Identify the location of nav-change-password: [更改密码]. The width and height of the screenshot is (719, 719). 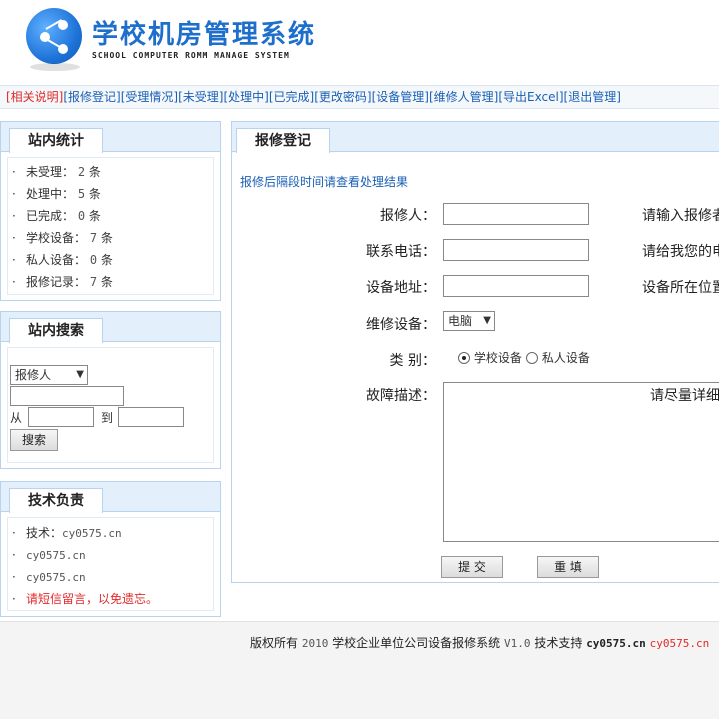
(342, 97).